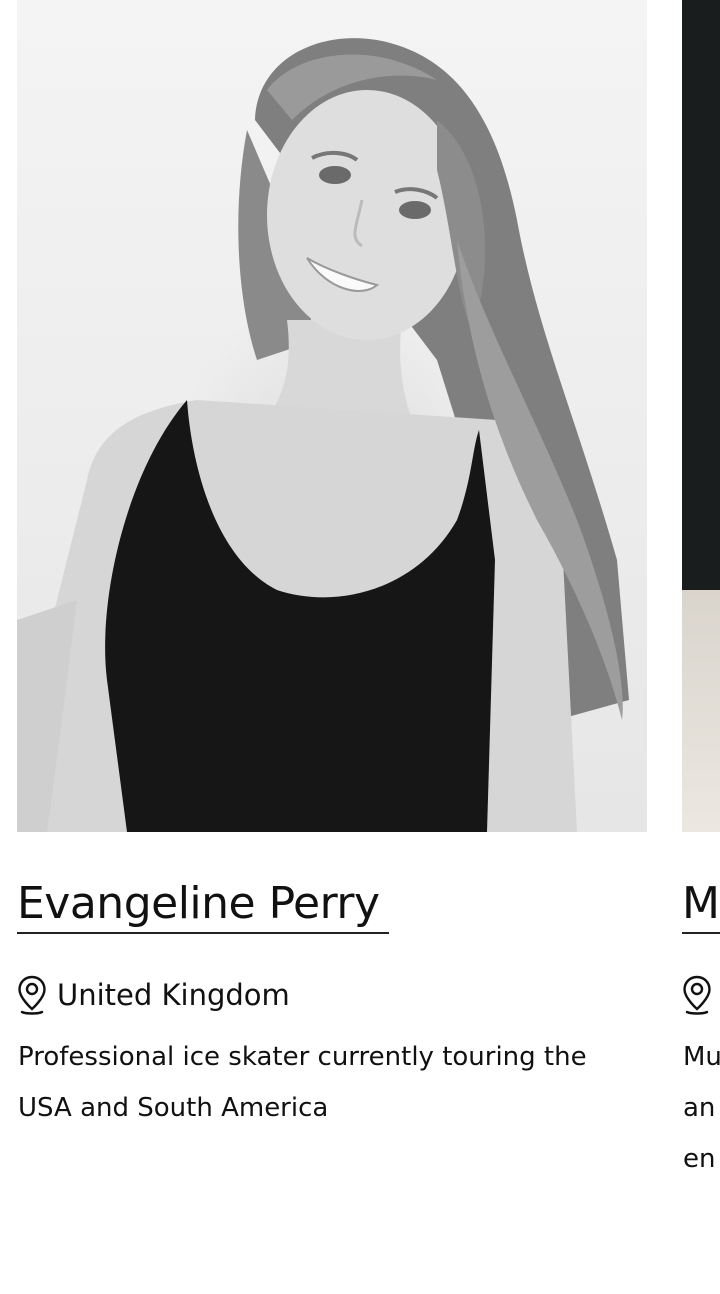 Image resolution: width=720 pixels, height=1294 pixels. What do you see at coordinates (198, 904) in the screenshot?
I see `profile-name: Evangeline Perry` at bounding box center [198, 904].